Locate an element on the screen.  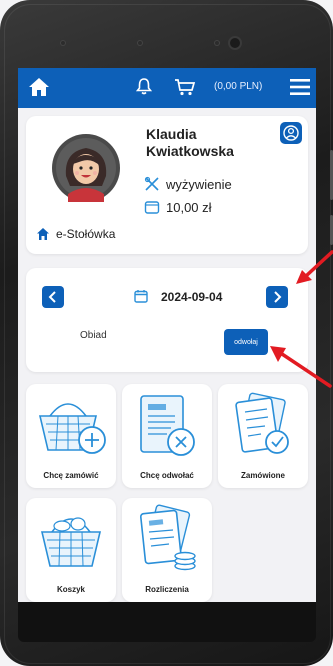
cancel-meal-button: odwołaj is located at coordinates (246, 342).